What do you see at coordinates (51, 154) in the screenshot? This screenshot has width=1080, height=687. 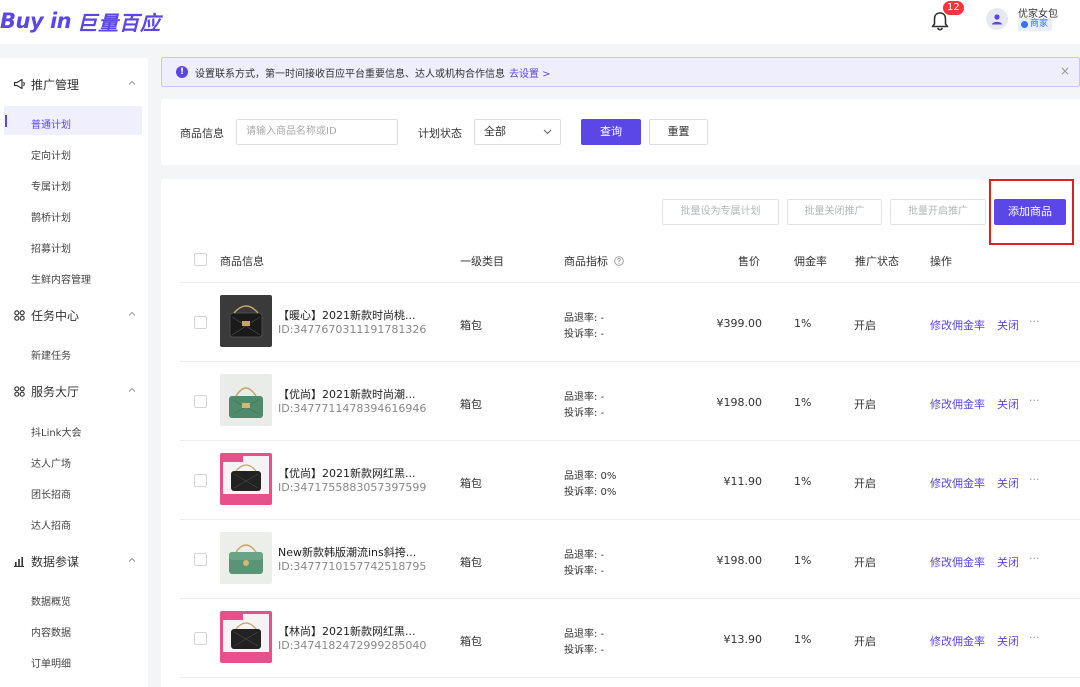 I see `sidebar-item-directed-plan: 定向计划` at bounding box center [51, 154].